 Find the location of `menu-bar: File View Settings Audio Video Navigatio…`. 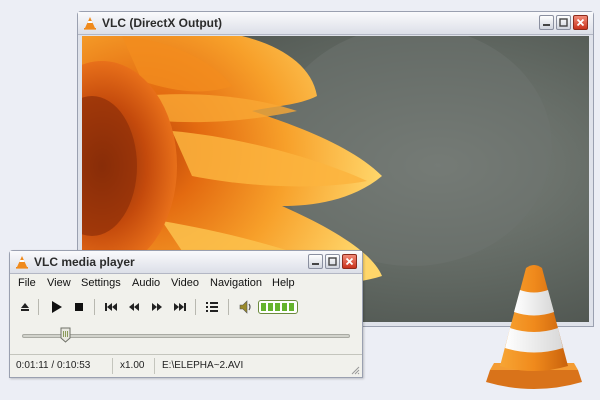

menu-bar: File View Settings Audio Video Navigatio… is located at coordinates (186, 283).